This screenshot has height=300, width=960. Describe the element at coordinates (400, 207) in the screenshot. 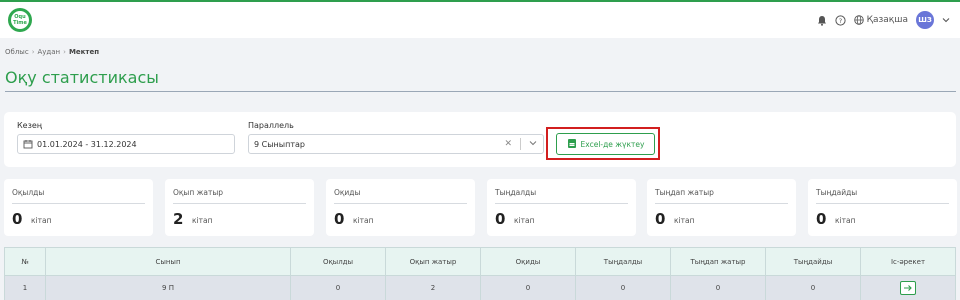

I see `stat-card-will-read: Оқиды 0 кітап` at that location.